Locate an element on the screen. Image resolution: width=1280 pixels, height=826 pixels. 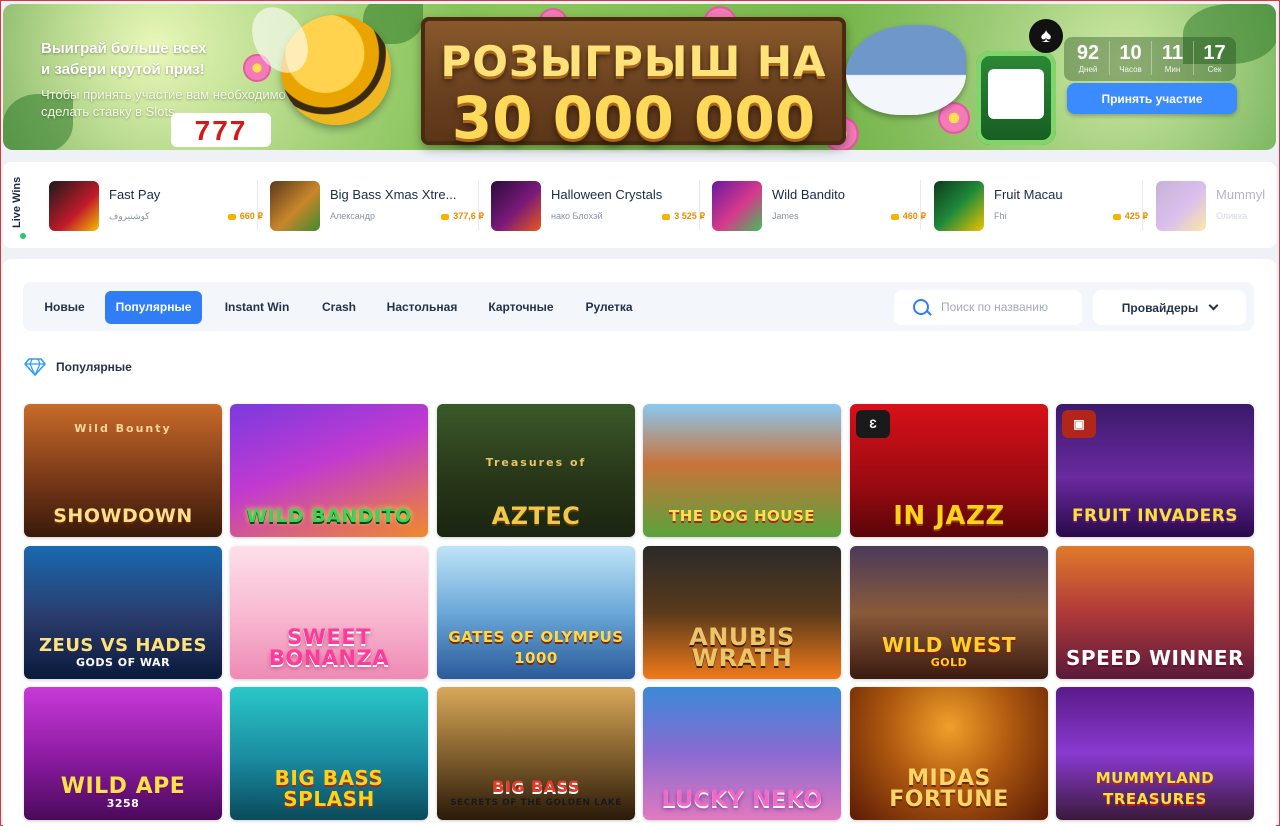
providers-dropdown: Провайдеры is located at coordinates (1169, 307).